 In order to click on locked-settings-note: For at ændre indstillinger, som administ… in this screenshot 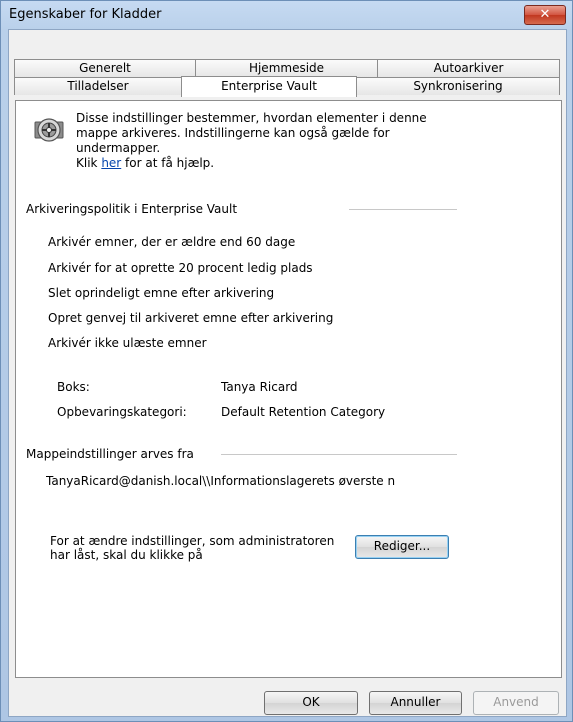, I will do `click(192, 548)`.